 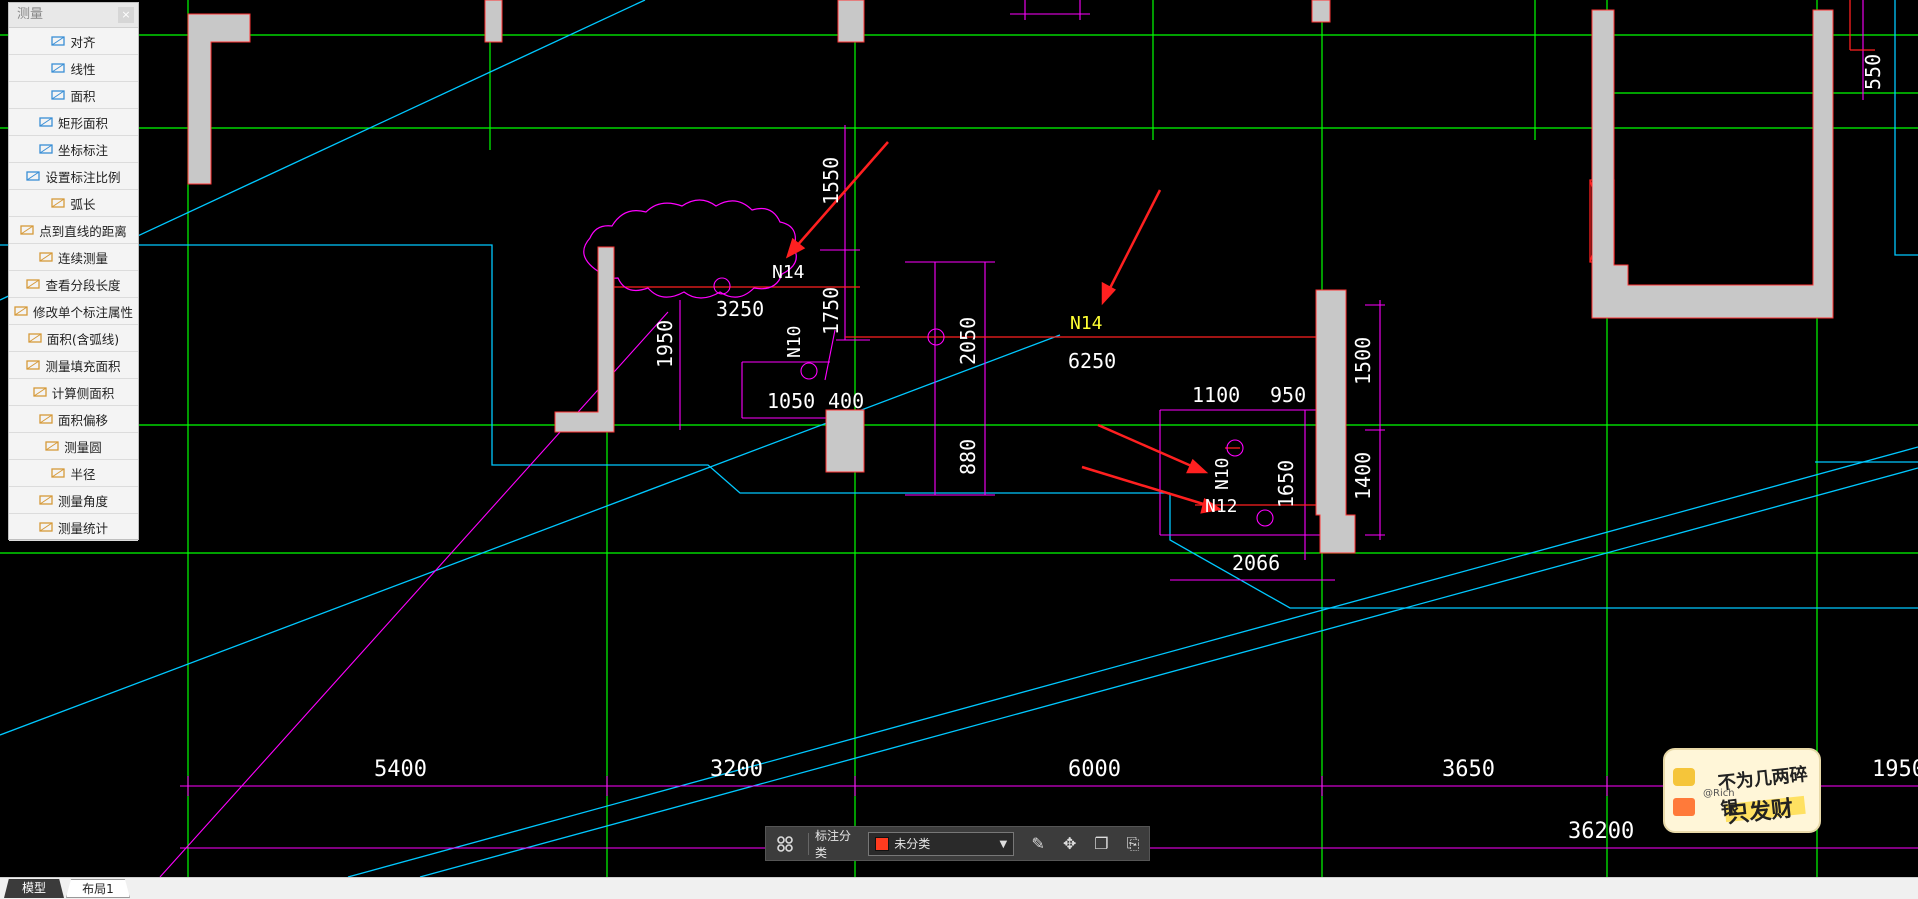 What do you see at coordinates (83, 447) in the screenshot?
I see `measure-item-label: 测量圆` at bounding box center [83, 447].